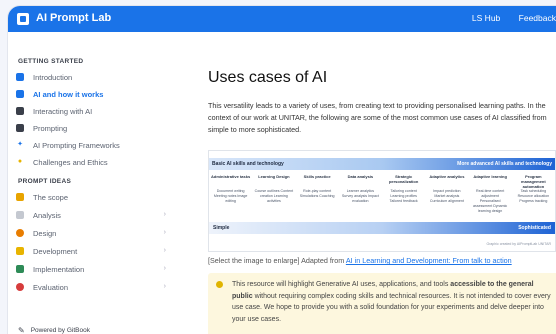 The width and height of the screenshot is (556, 334). What do you see at coordinates (20, 94) in the screenshot?
I see `robot-icon` at bounding box center [20, 94].